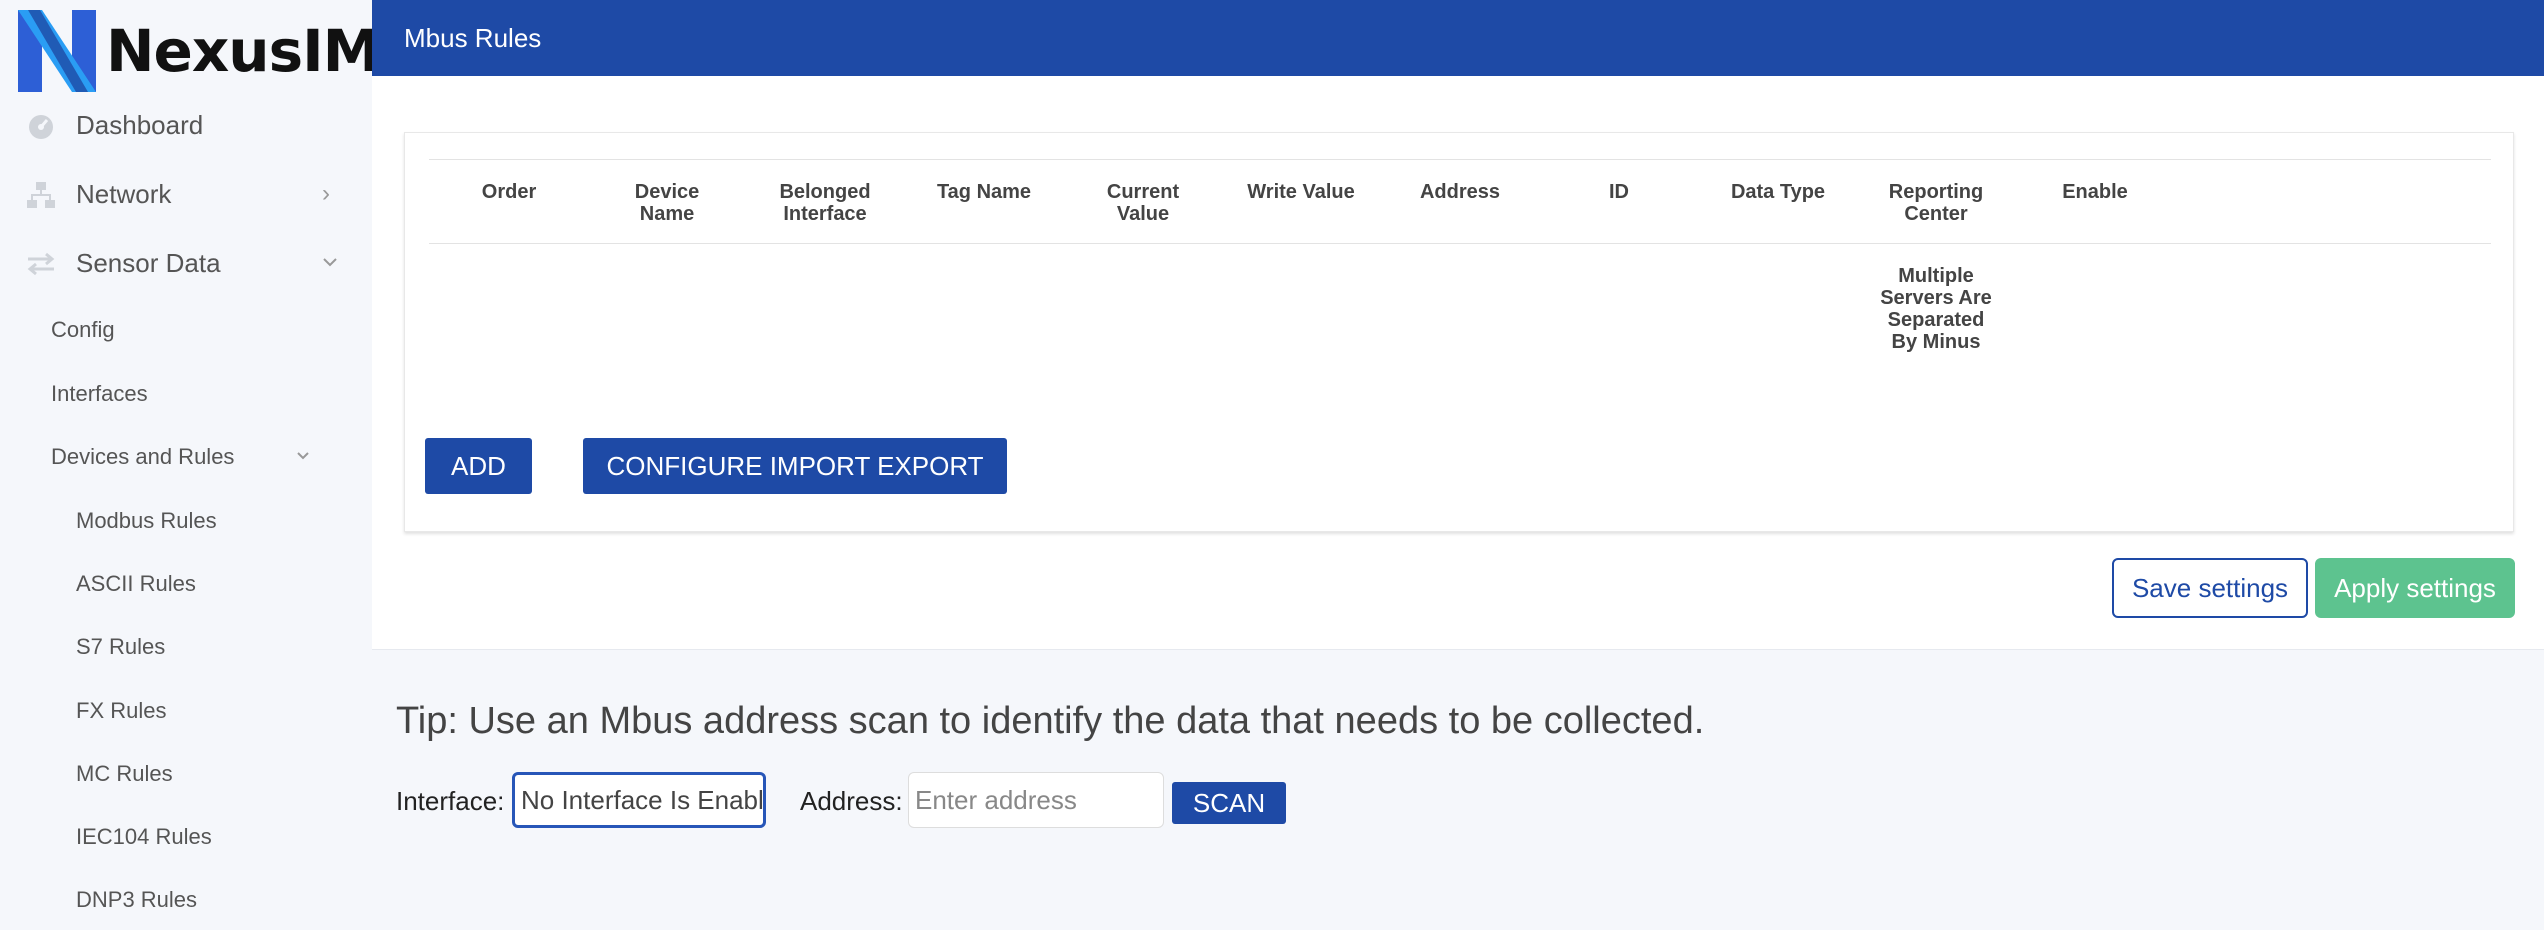  Describe the element at coordinates (41, 126) in the screenshot. I see `dashboard-icon` at that location.